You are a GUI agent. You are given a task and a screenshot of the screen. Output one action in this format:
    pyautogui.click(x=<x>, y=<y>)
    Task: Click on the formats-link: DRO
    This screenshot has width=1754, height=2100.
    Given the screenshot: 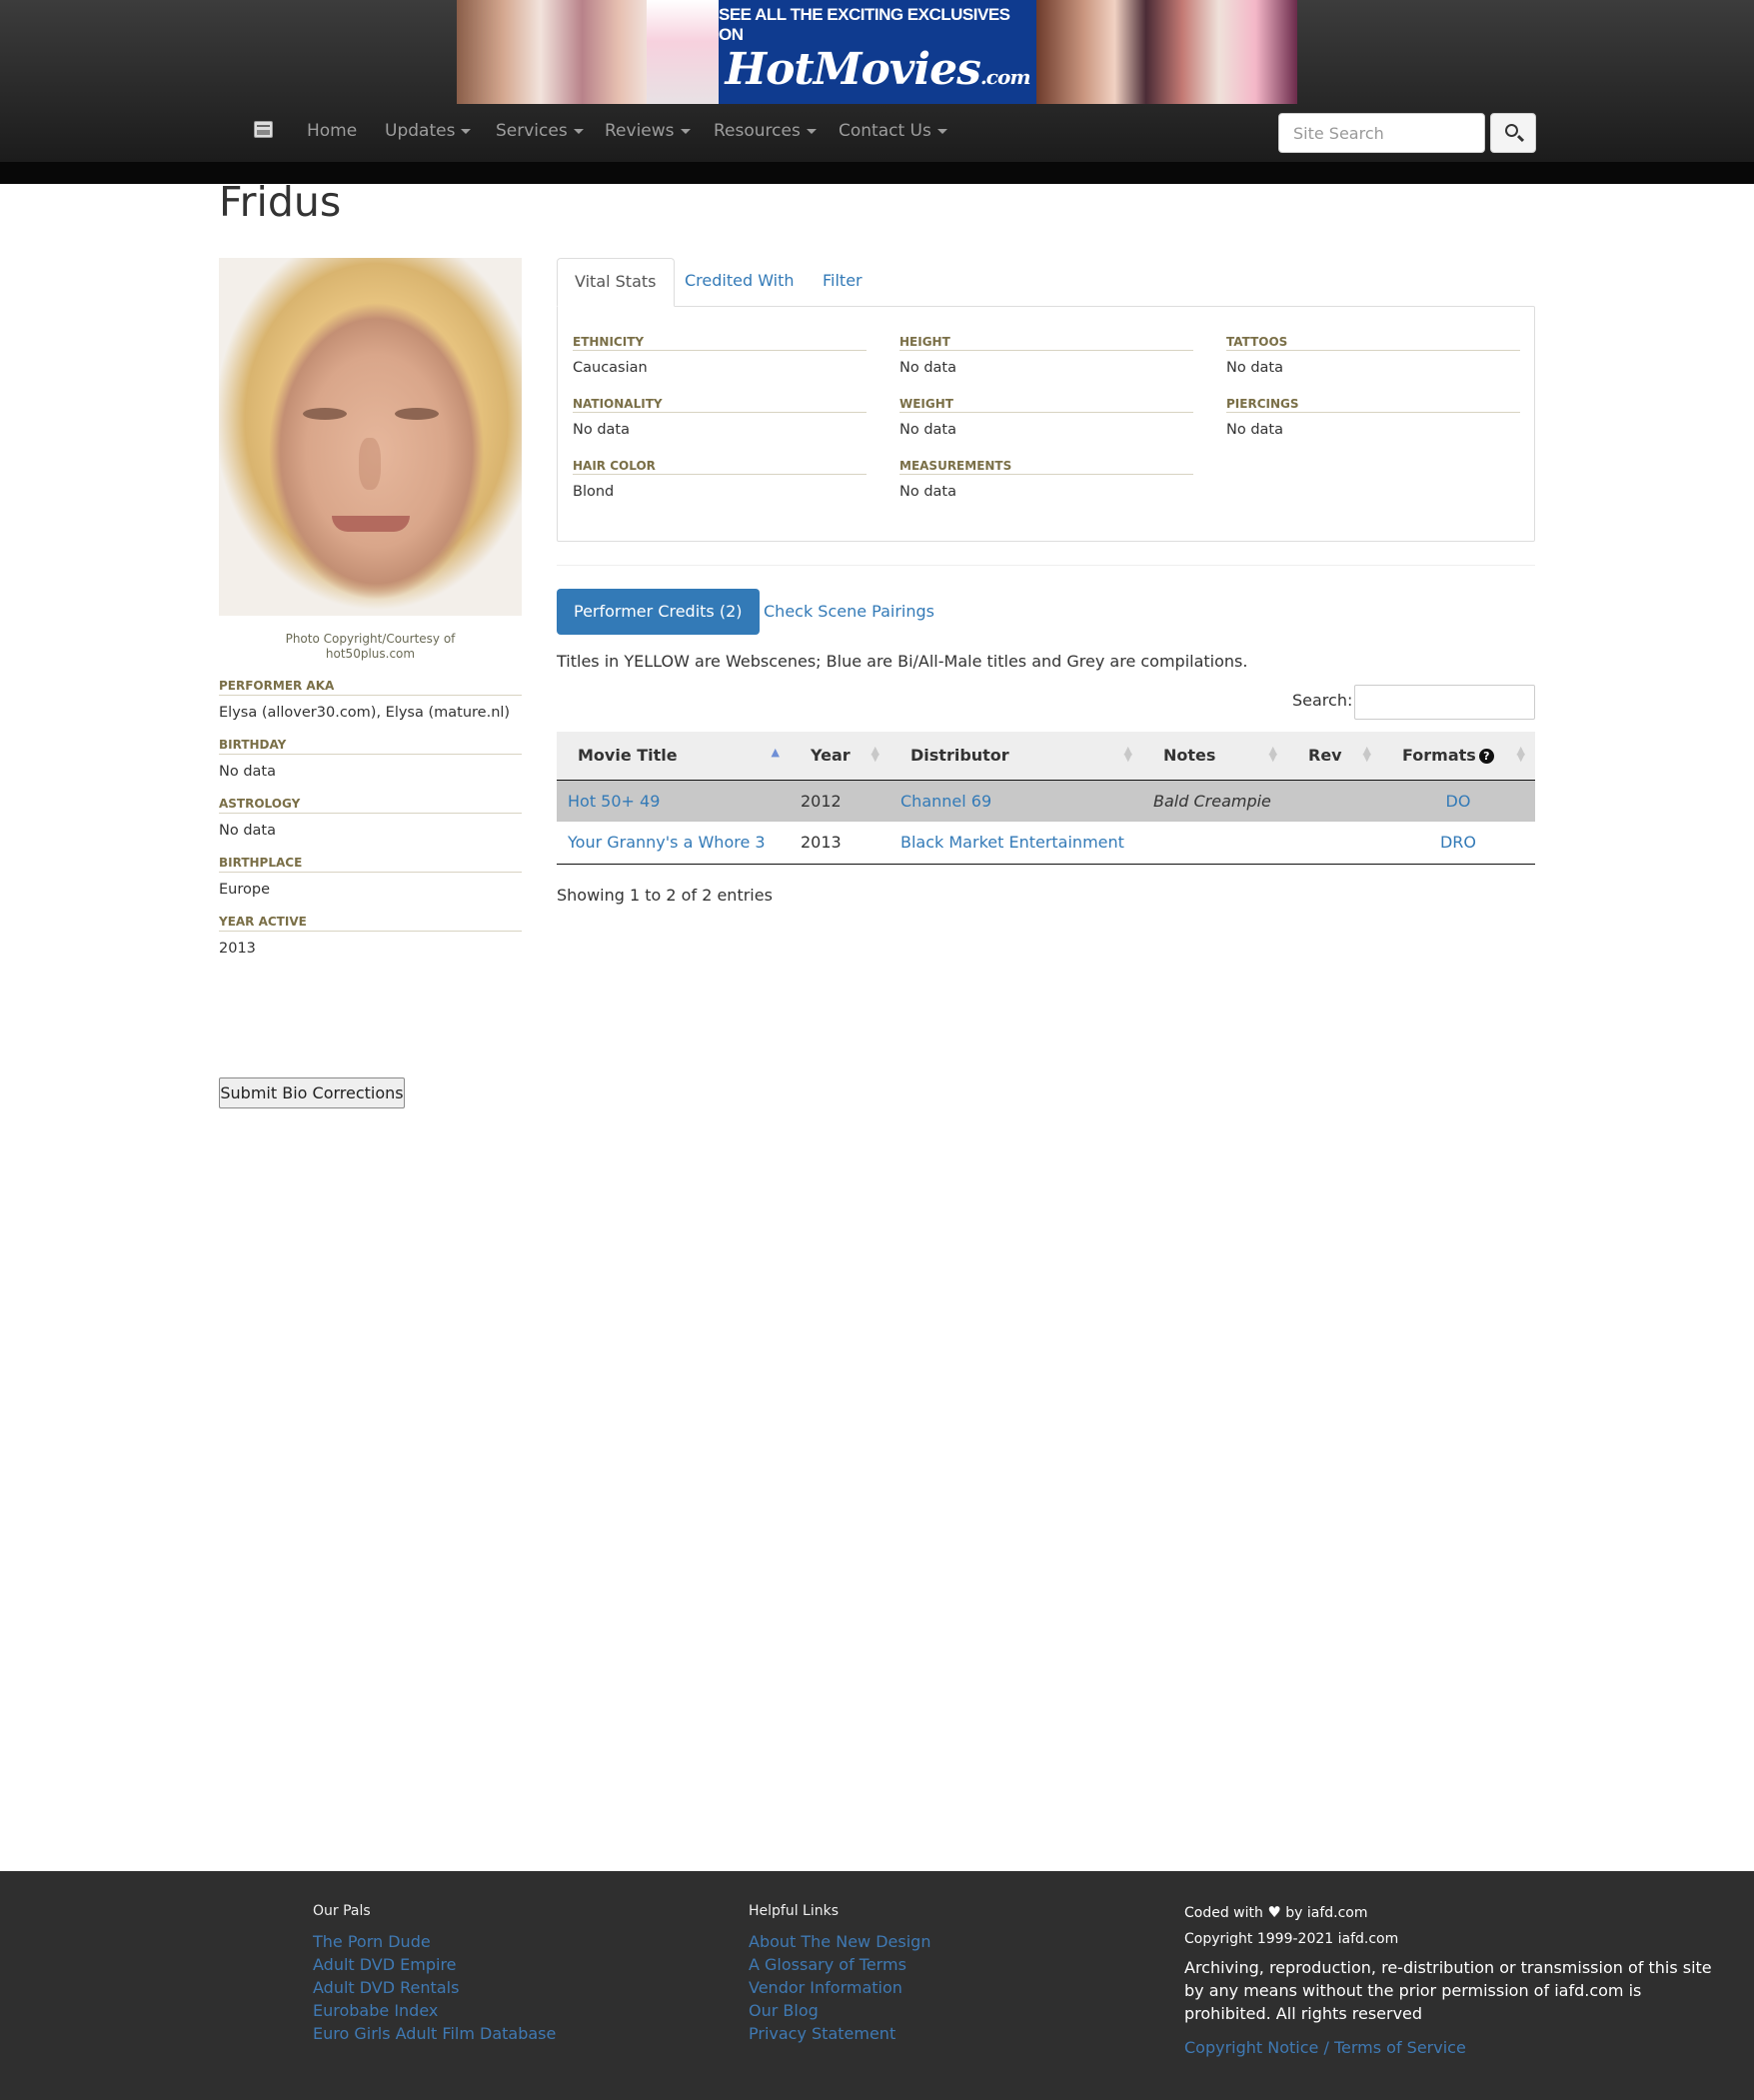 What is the action you would take?
    pyautogui.click(x=1458, y=842)
    